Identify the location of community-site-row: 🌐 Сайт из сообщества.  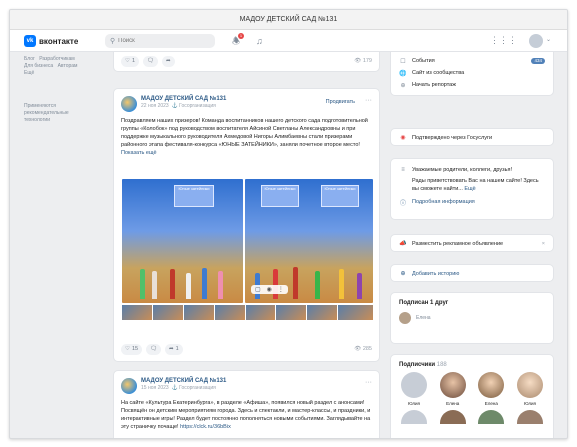
(472, 73).